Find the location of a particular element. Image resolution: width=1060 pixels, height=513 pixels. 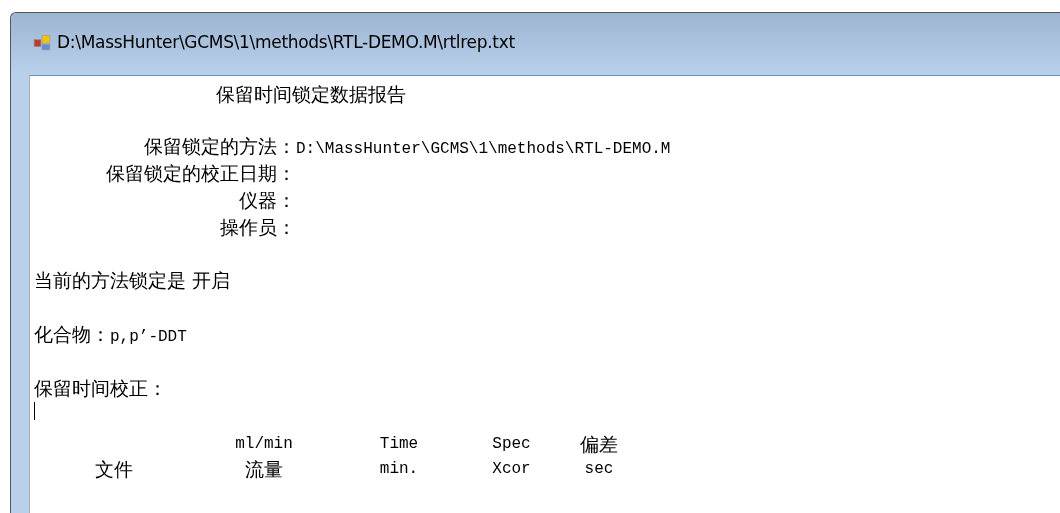

column-header: min. is located at coordinates (399, 469).